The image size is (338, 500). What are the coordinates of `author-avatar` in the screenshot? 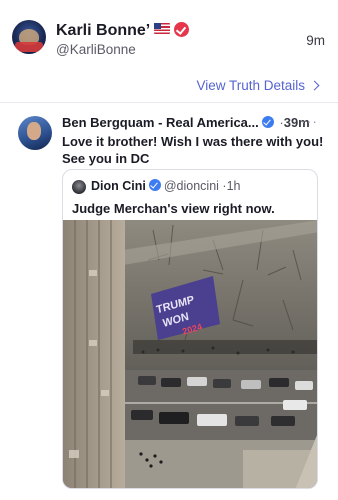 It's located at (29, 37).